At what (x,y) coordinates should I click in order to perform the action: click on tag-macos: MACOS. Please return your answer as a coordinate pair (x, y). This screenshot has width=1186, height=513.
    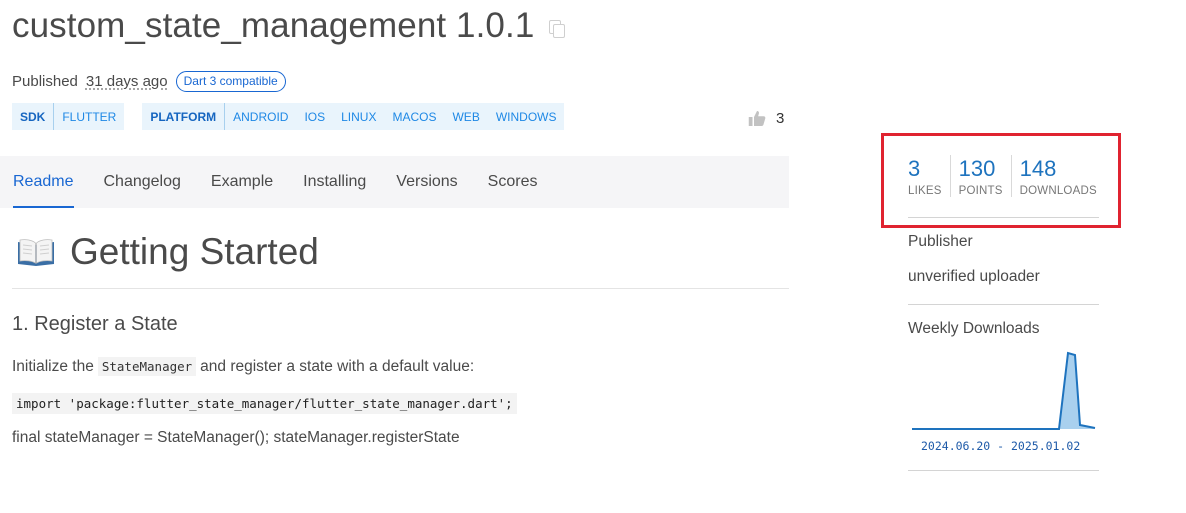
    Looking at the image, I should click on (414, 116).